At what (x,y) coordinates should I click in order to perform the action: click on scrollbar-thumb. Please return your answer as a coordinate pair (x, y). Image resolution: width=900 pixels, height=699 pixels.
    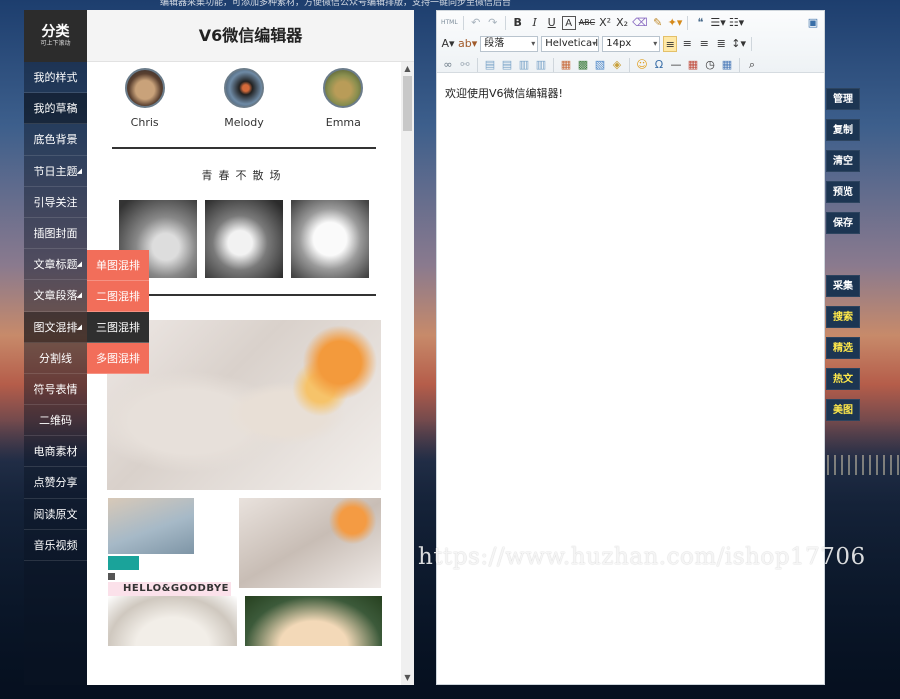
    Looking at the image, I should click on (407, 103).